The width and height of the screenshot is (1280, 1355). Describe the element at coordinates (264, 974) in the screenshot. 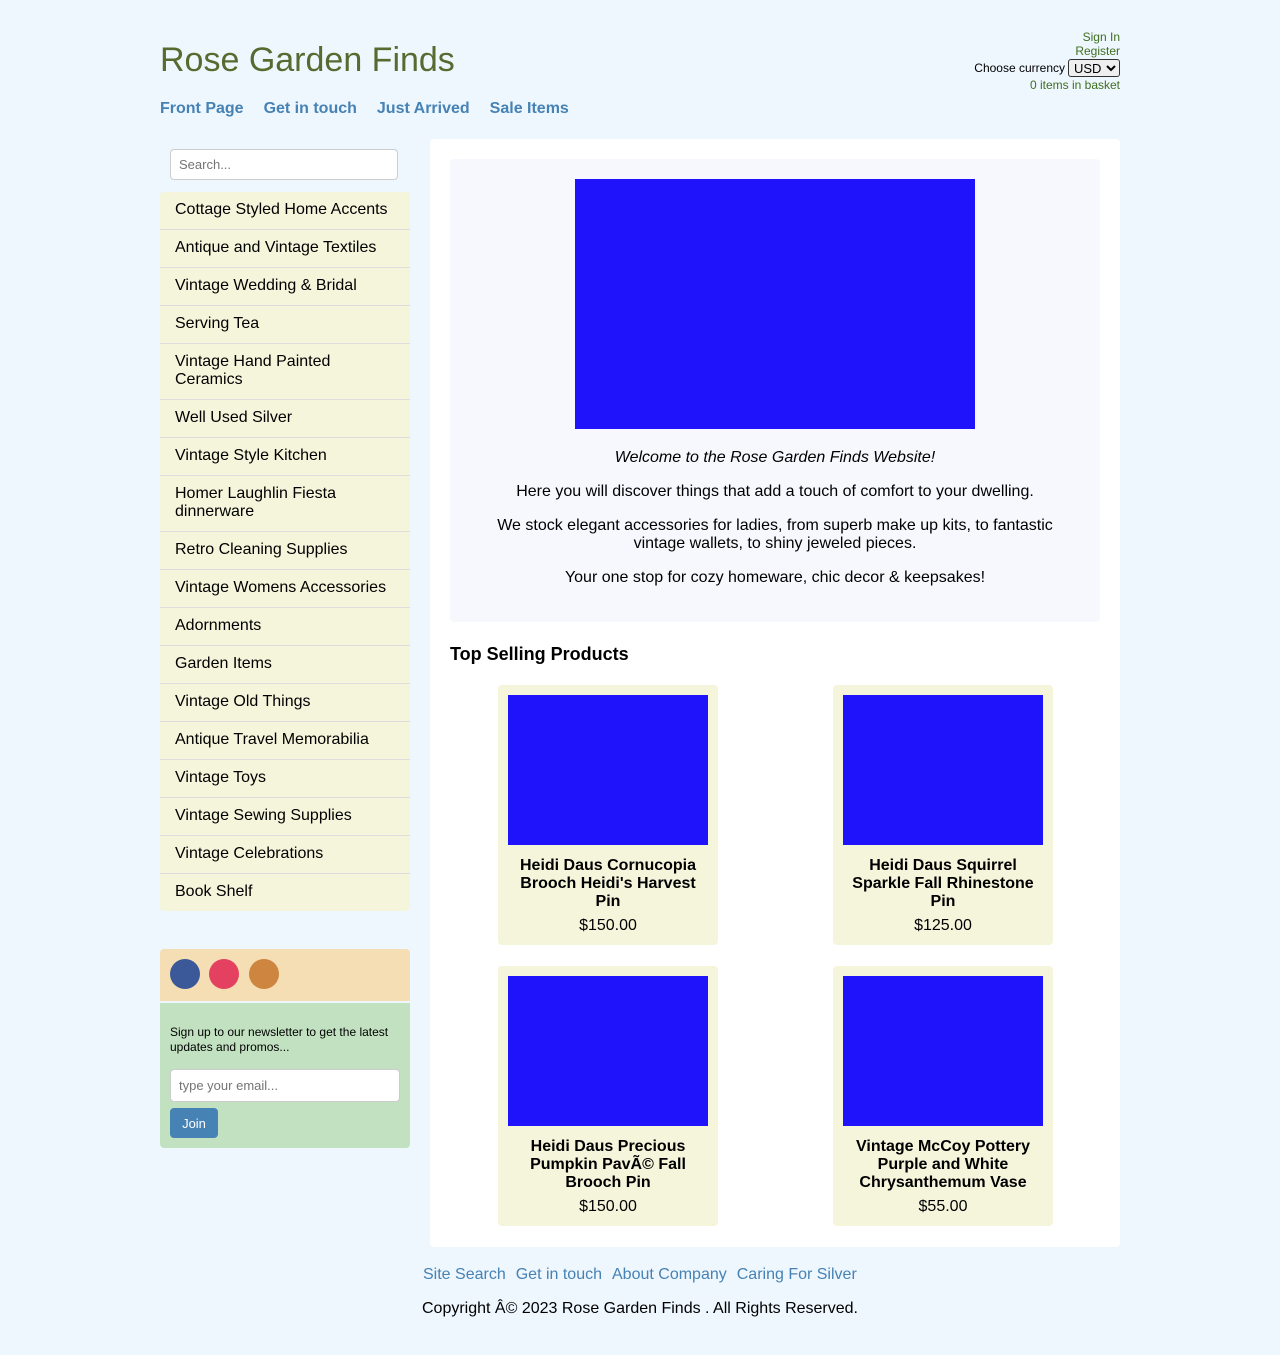

I see `rss-icon` at that location.